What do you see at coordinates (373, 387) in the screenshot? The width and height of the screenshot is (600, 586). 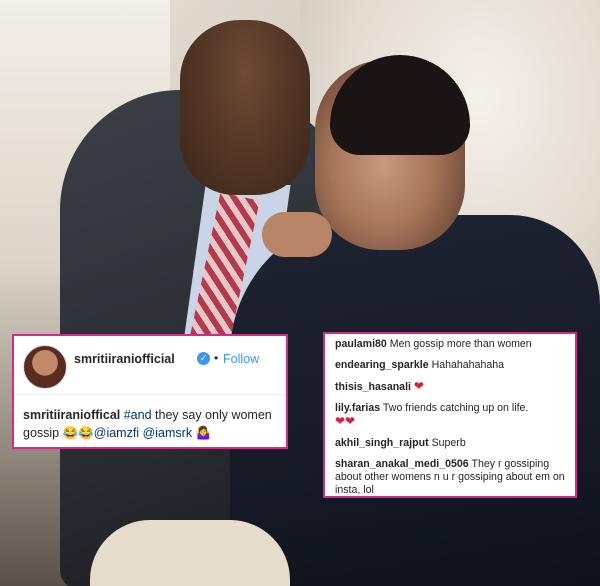 I see `comment-username: thisis_hasanali` at bounding box center [373, 387].